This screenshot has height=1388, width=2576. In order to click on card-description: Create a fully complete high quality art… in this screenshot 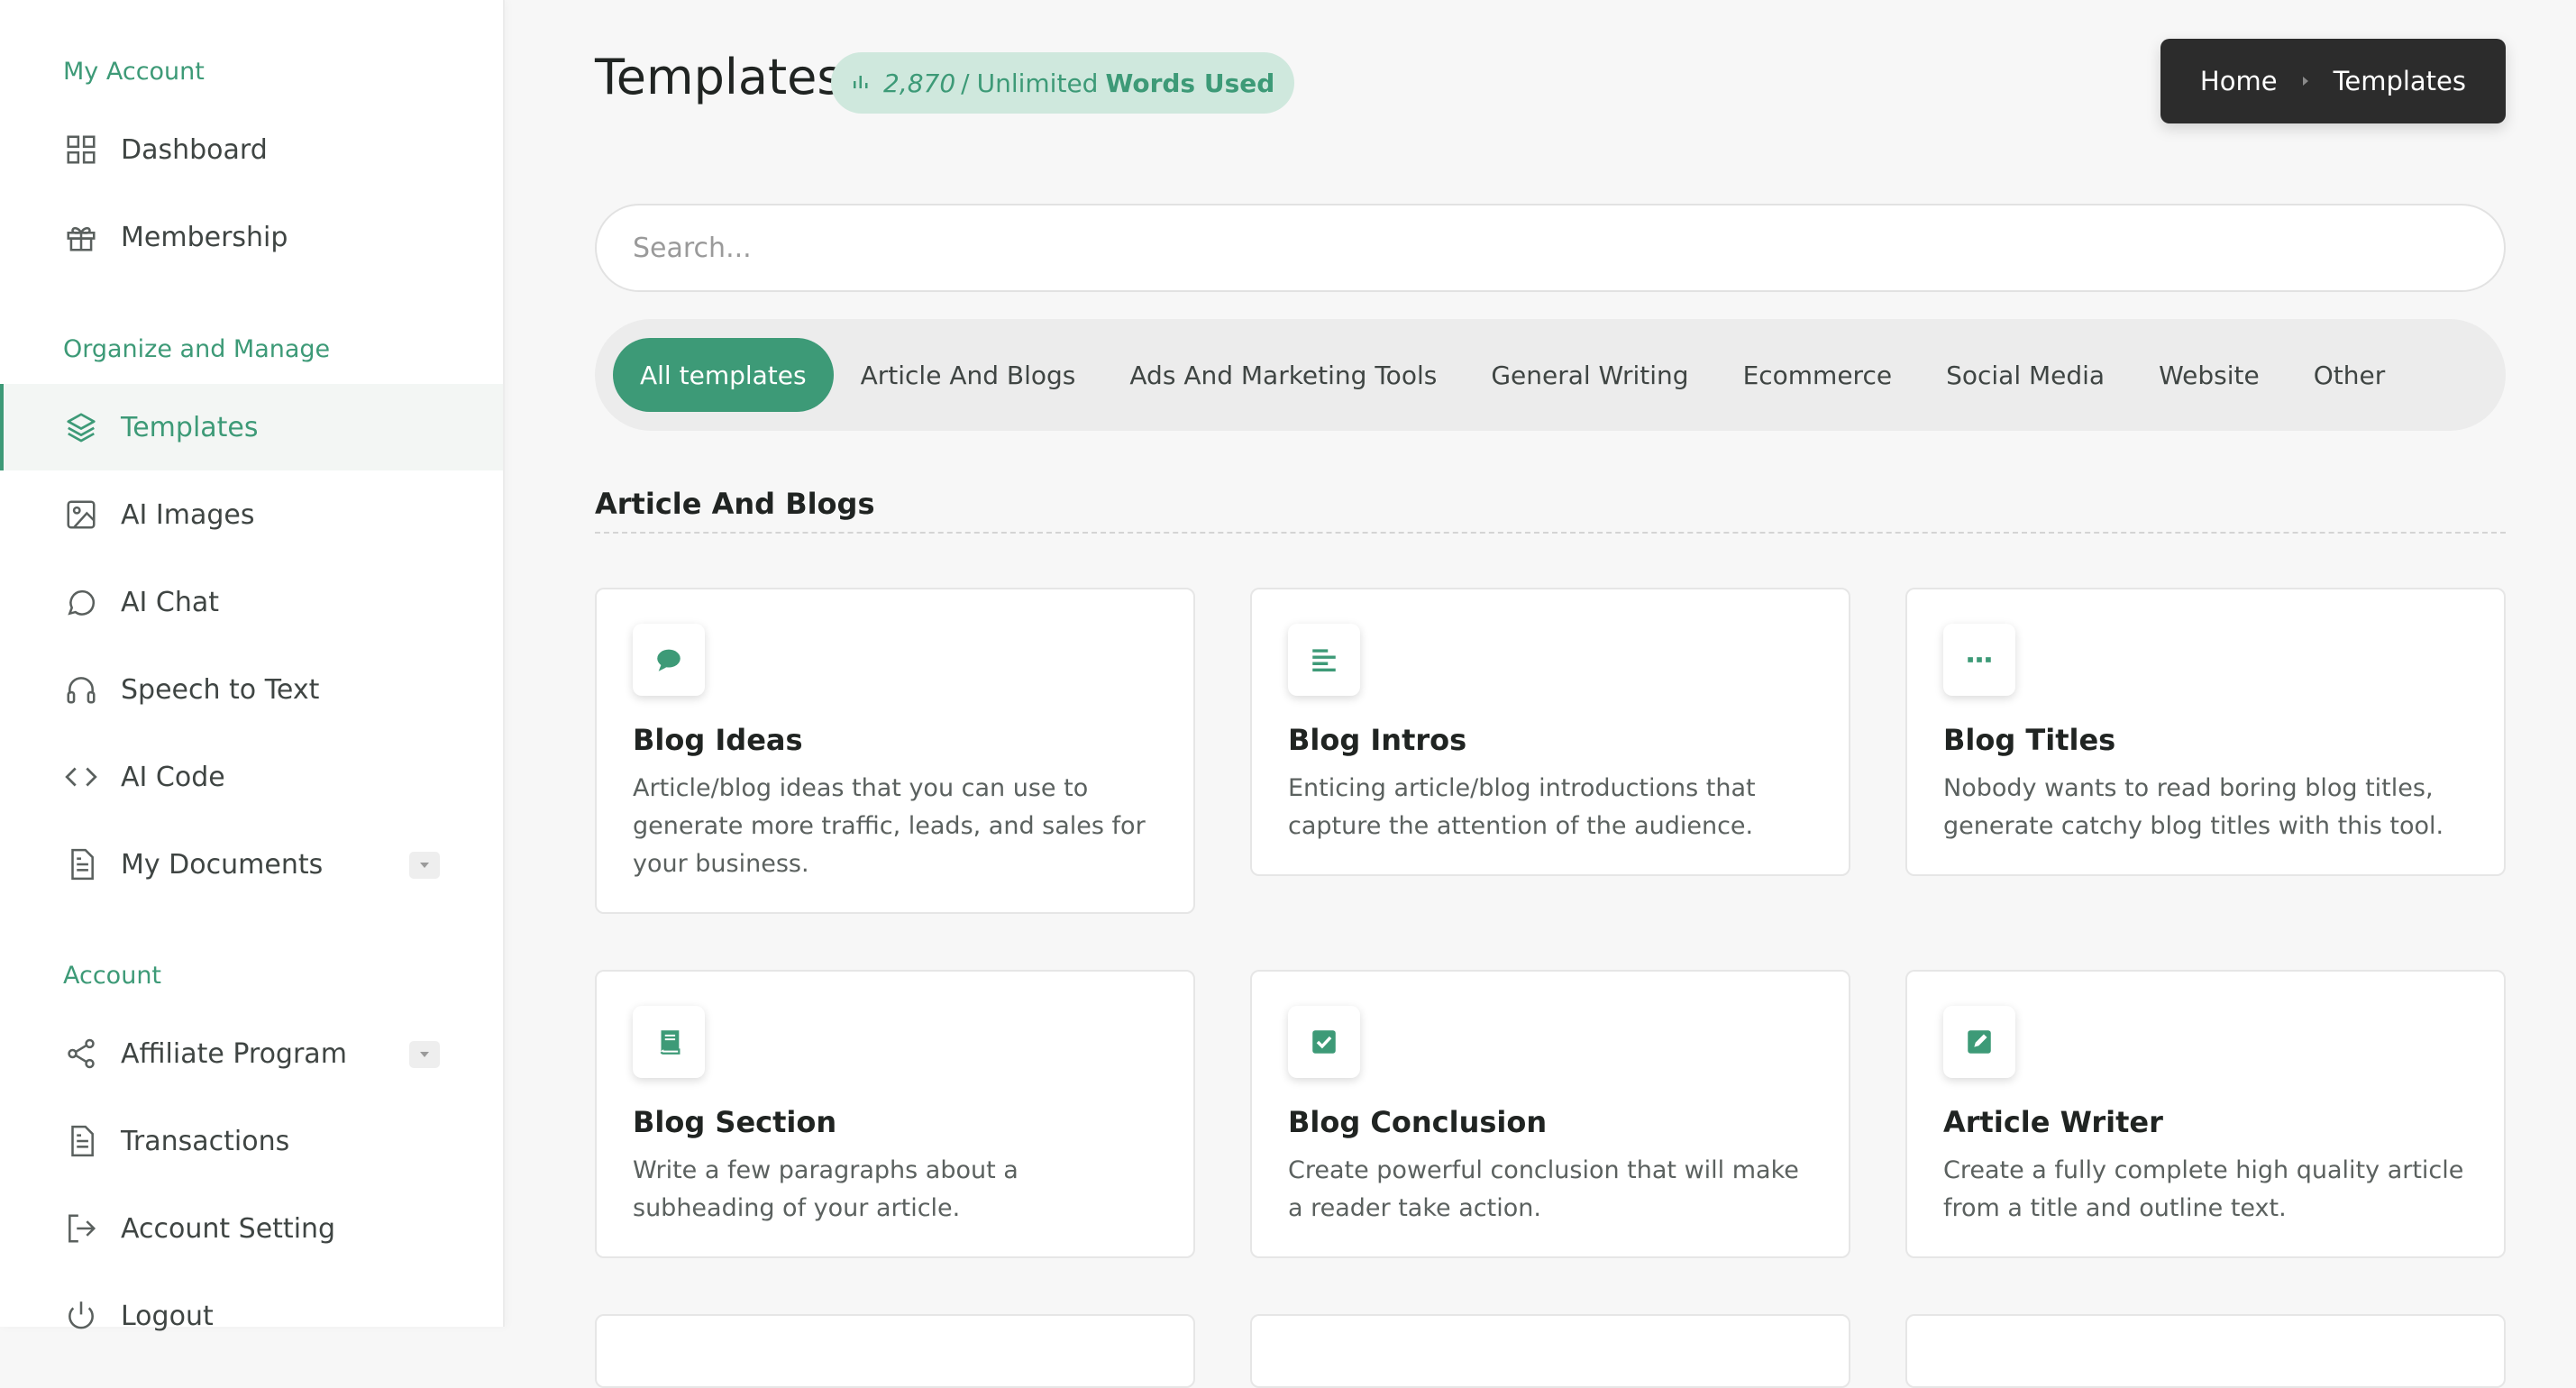, I will do `click(2203, 1189)`.